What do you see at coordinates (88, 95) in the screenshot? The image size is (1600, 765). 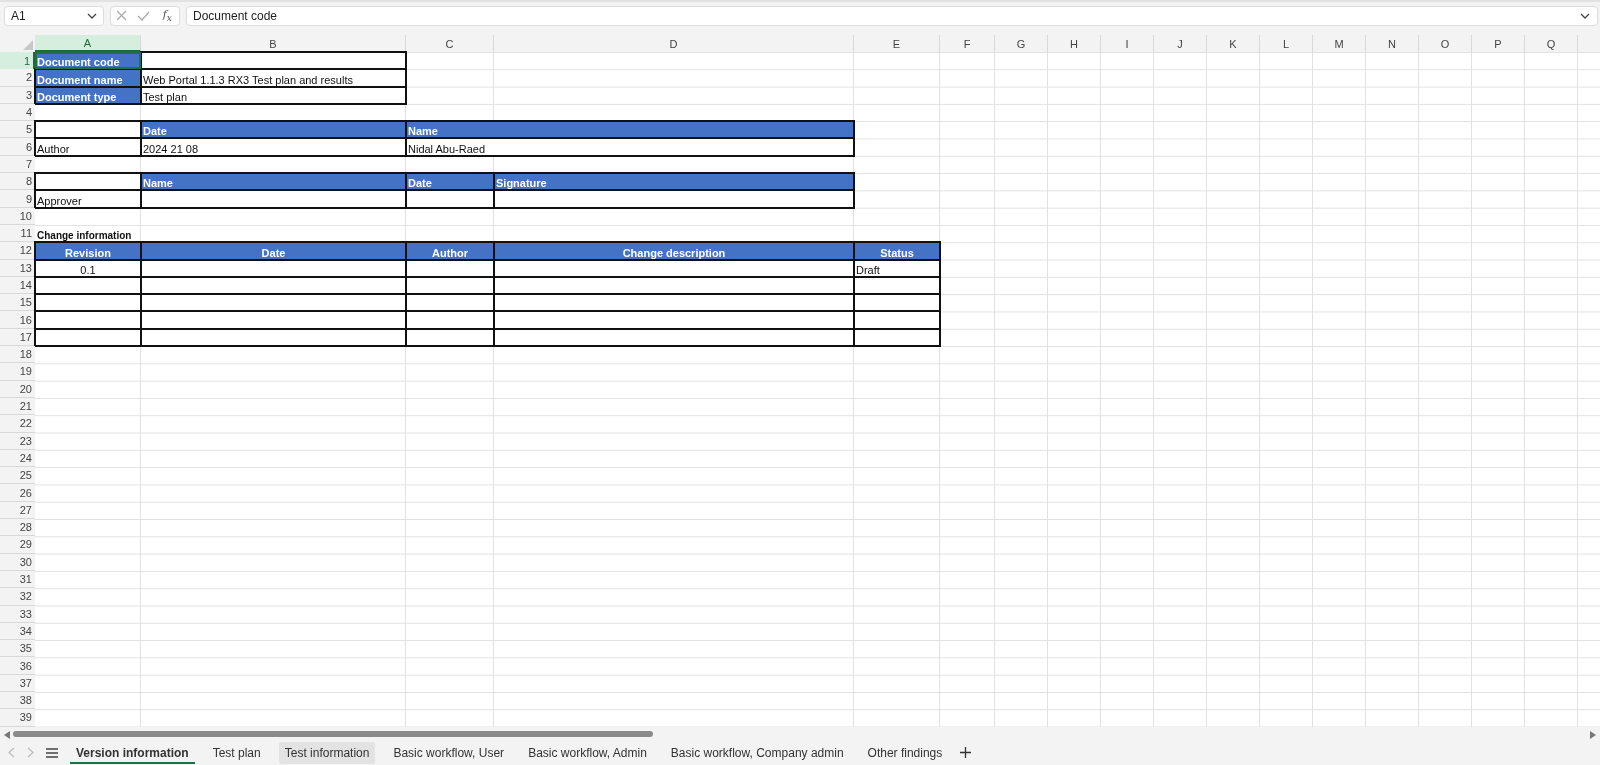 I see `table-cell: Document type` at bounding box center [88, 95].